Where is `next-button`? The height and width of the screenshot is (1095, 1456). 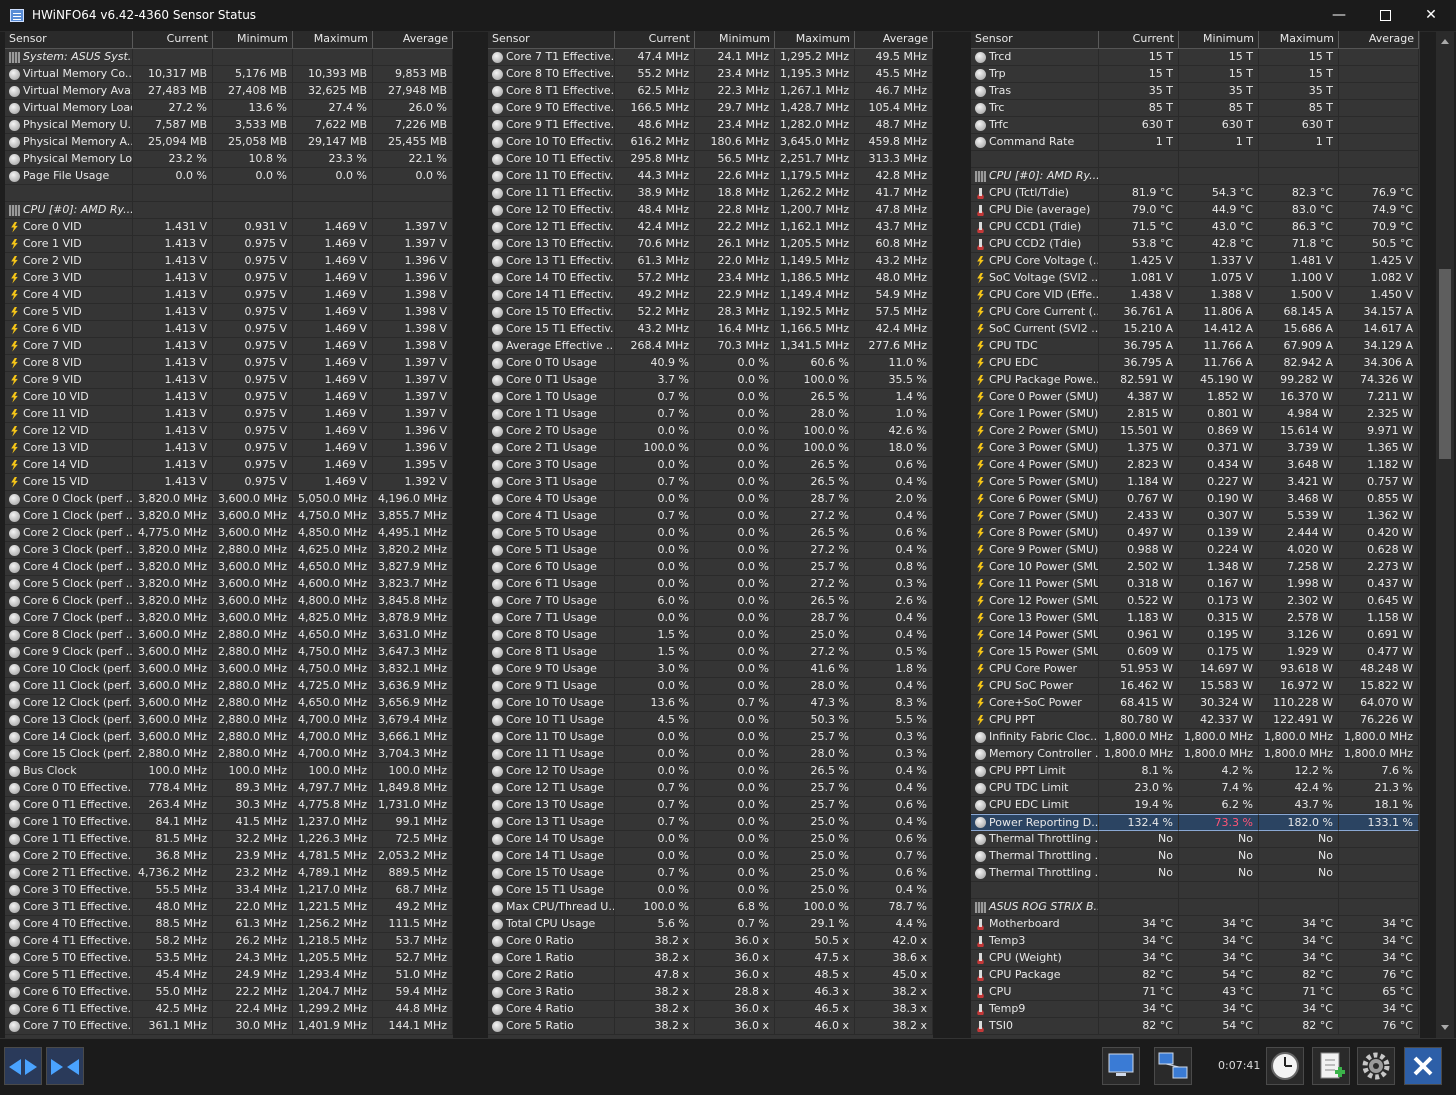
next-button is located at coordinates (65, 1066).